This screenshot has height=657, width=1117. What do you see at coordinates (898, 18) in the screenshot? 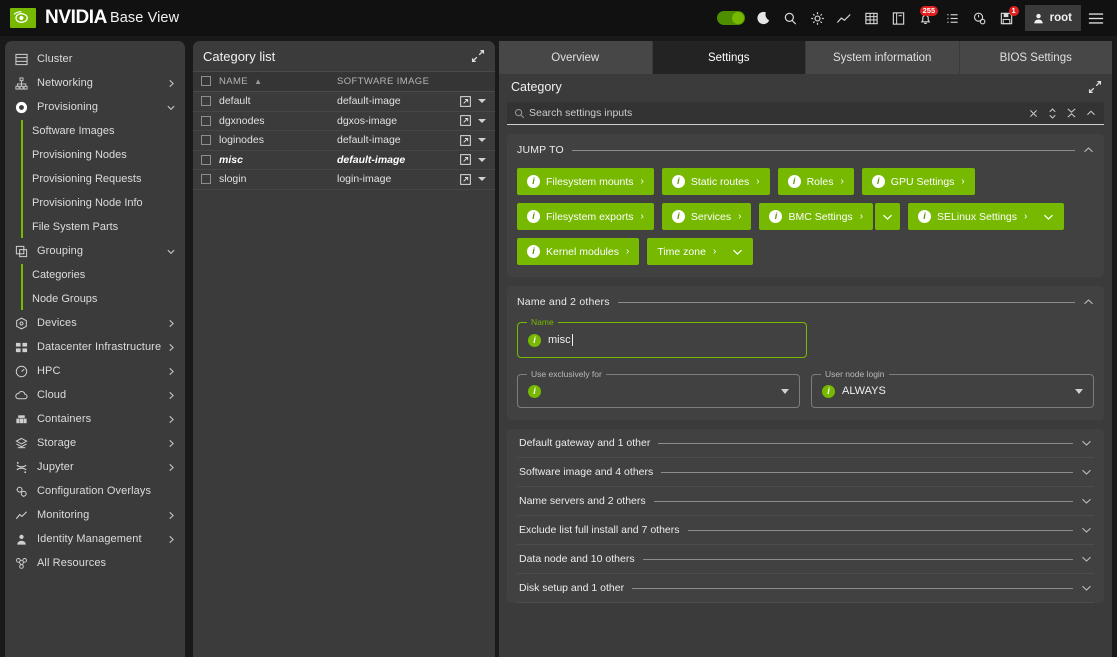
I see `book-icon` at bounding box center [898, 18].